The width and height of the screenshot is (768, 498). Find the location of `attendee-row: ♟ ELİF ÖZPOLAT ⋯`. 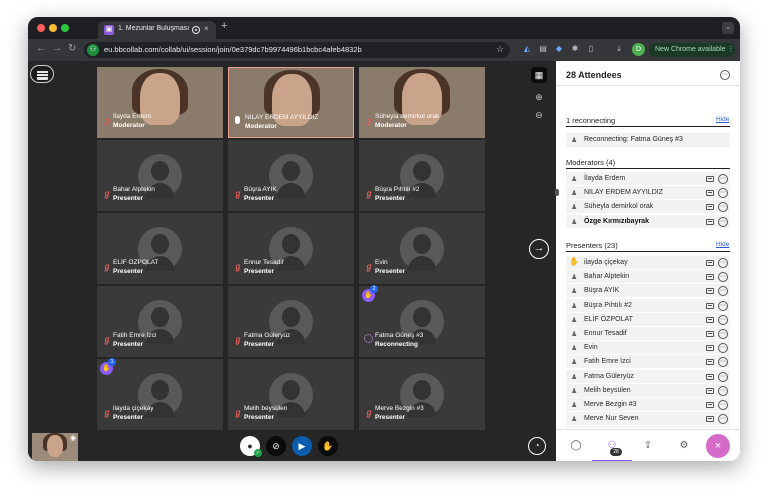

attendee-row: ♟ ELİF ÖZPOLAT ⋯ is located at coordinates (648, 319).